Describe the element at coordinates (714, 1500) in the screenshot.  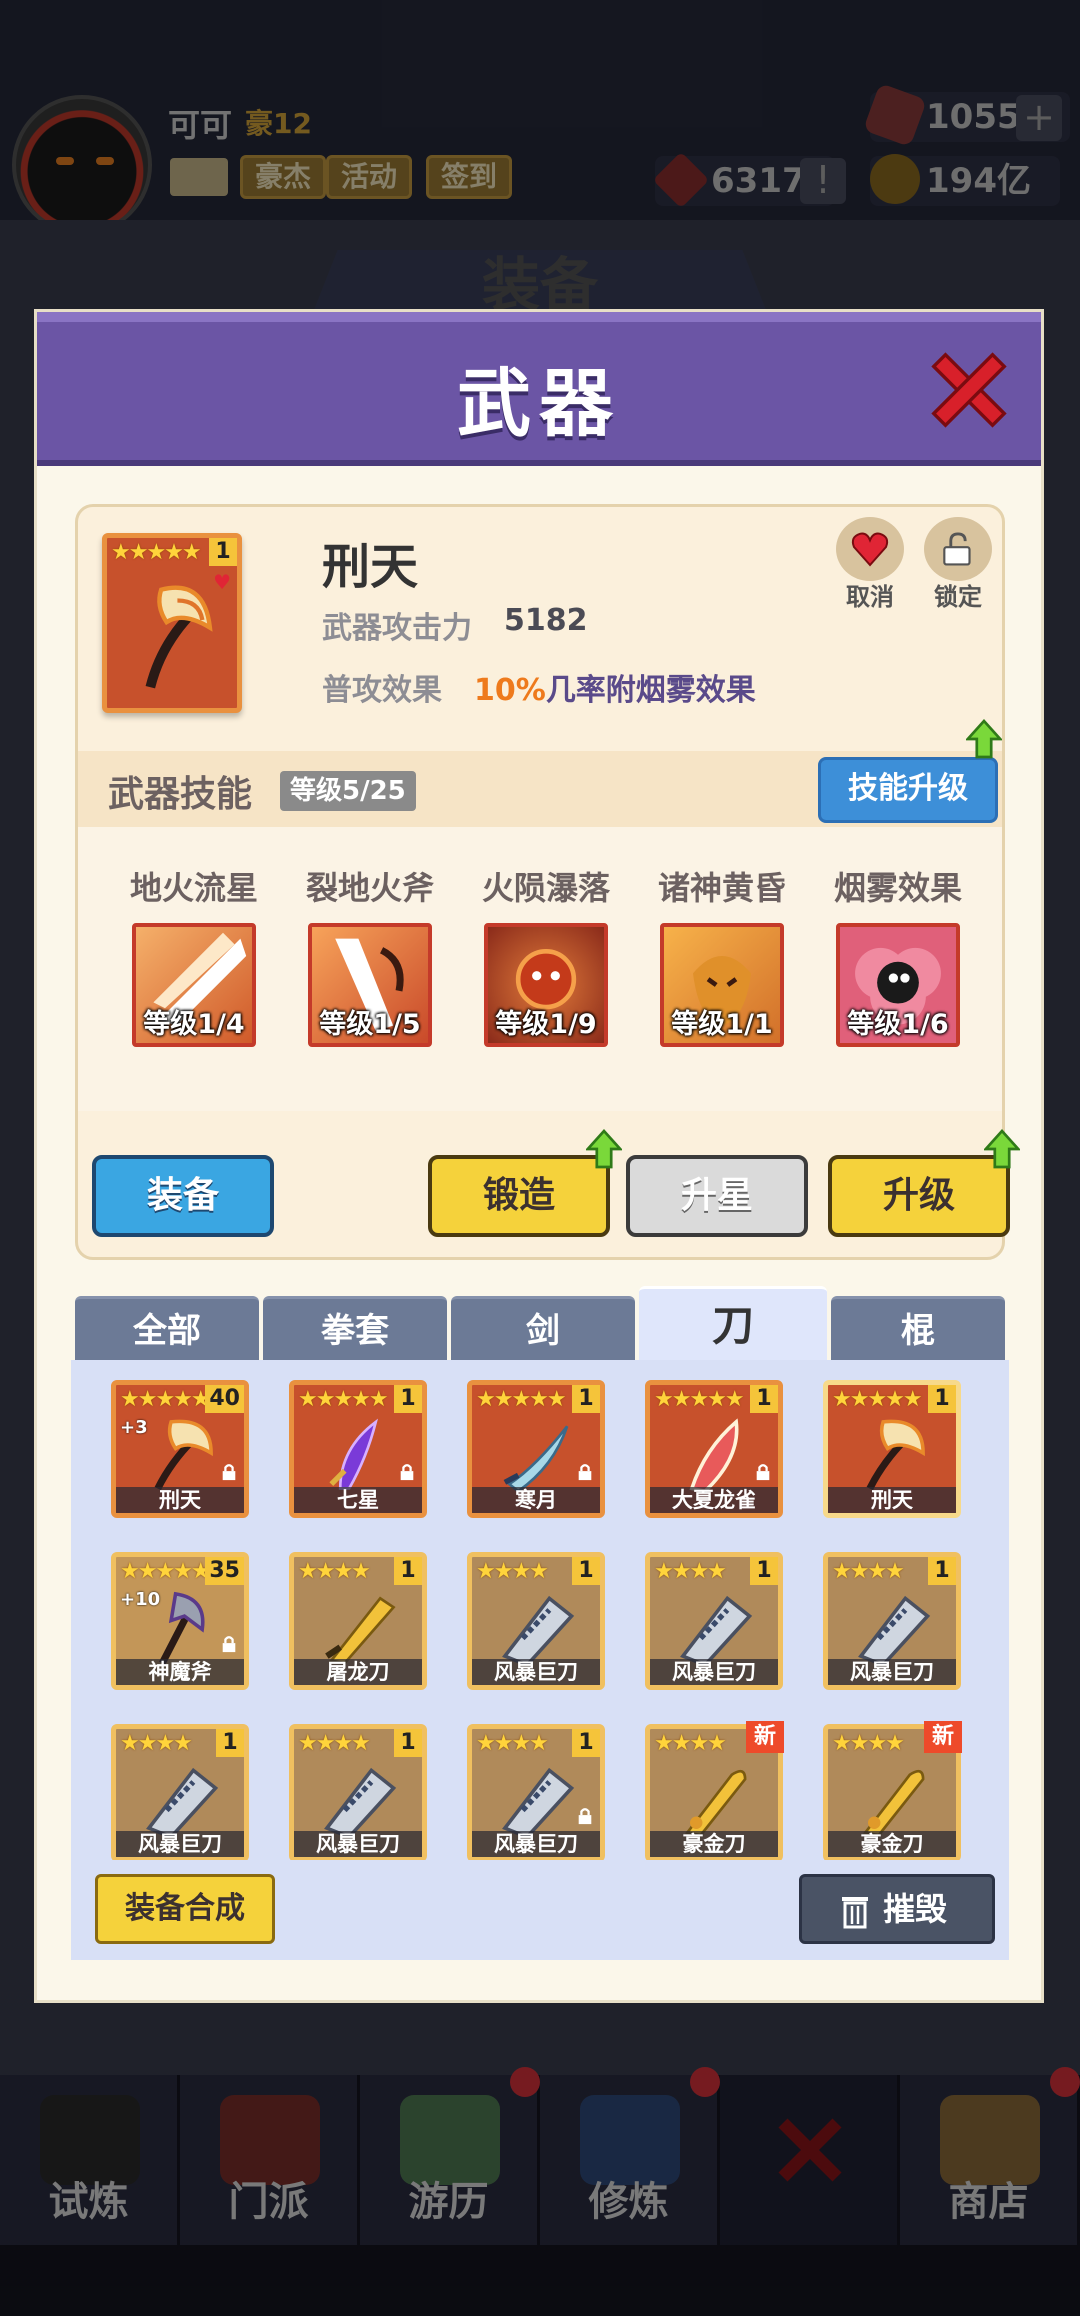
I see `item-name: 大夏龙雀` at that location.